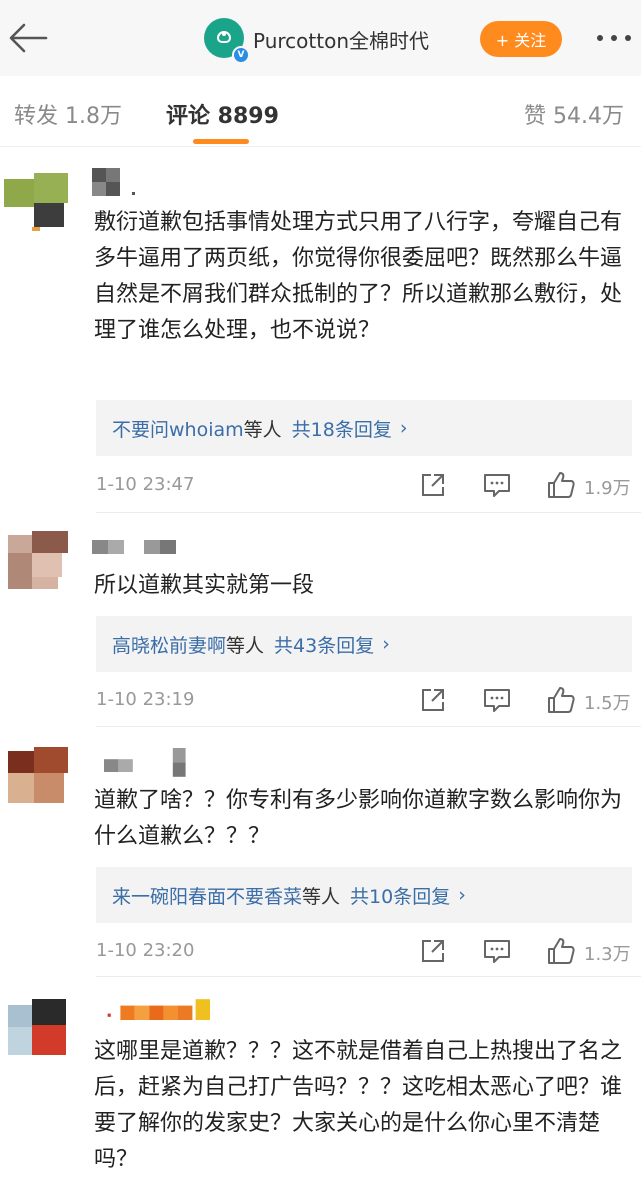 The width and height of the screenshot is (641, 1189). Describe the element at coordinates (204, 585) in the screenshot. I see `comment-text: 所以道歉其实就第一段` at that location.